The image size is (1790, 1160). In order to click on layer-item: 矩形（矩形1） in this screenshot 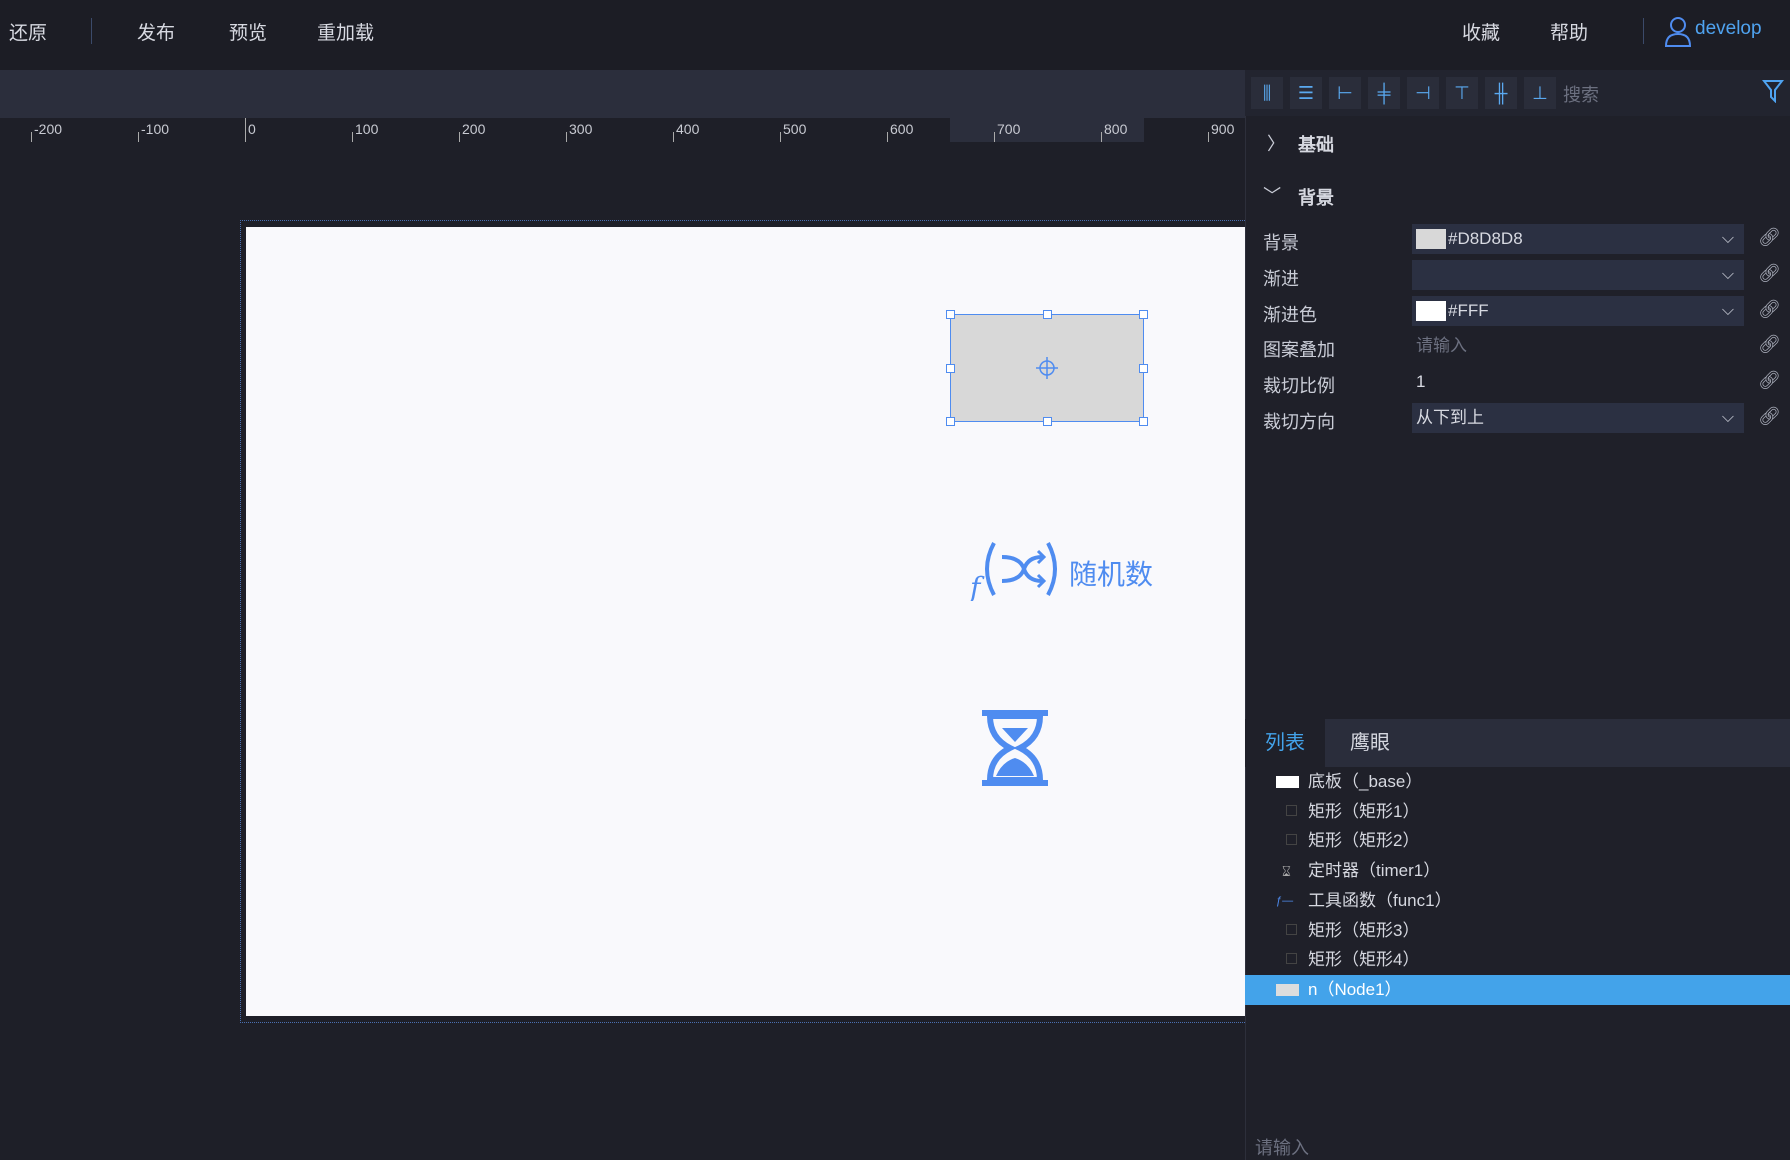, I will do `click(1517, 812)`.